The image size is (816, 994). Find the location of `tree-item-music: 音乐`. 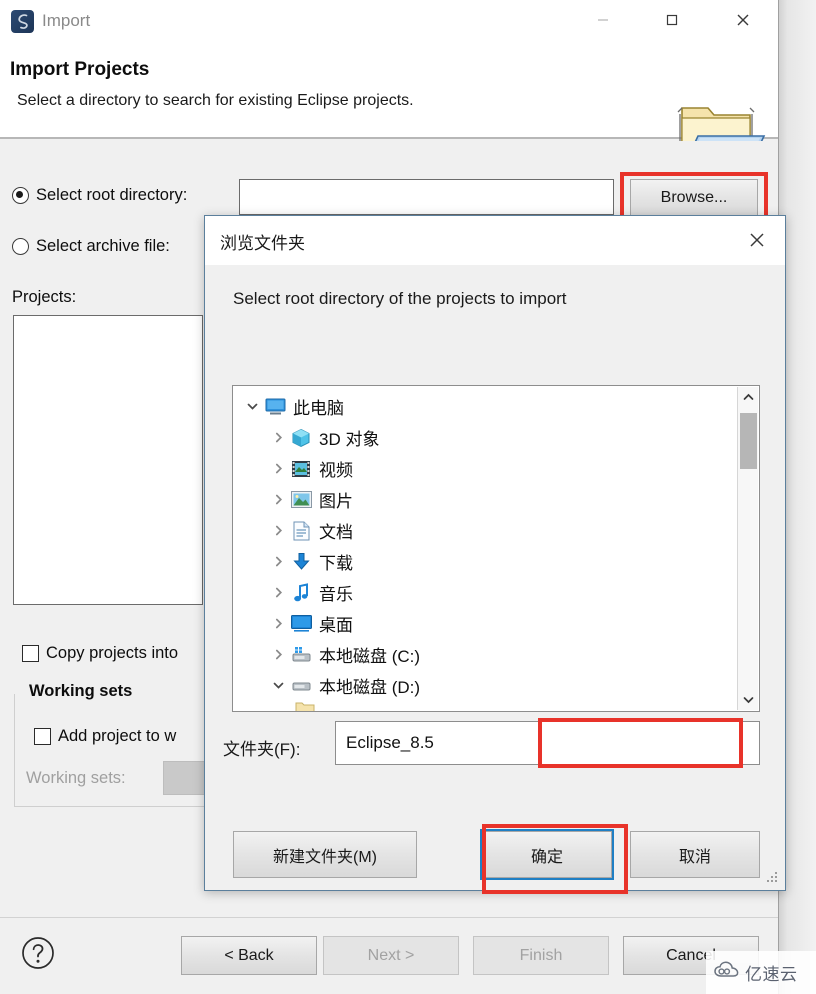

tree-item-music: 音乐 is located at coordinates (485, 592).